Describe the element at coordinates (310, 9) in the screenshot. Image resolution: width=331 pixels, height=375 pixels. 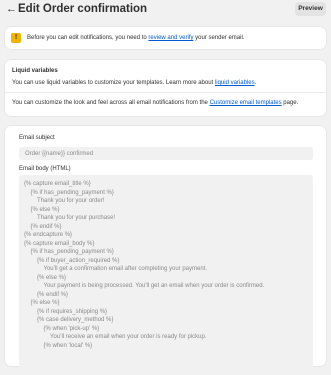
I see `preview-button: Preview` at that location.